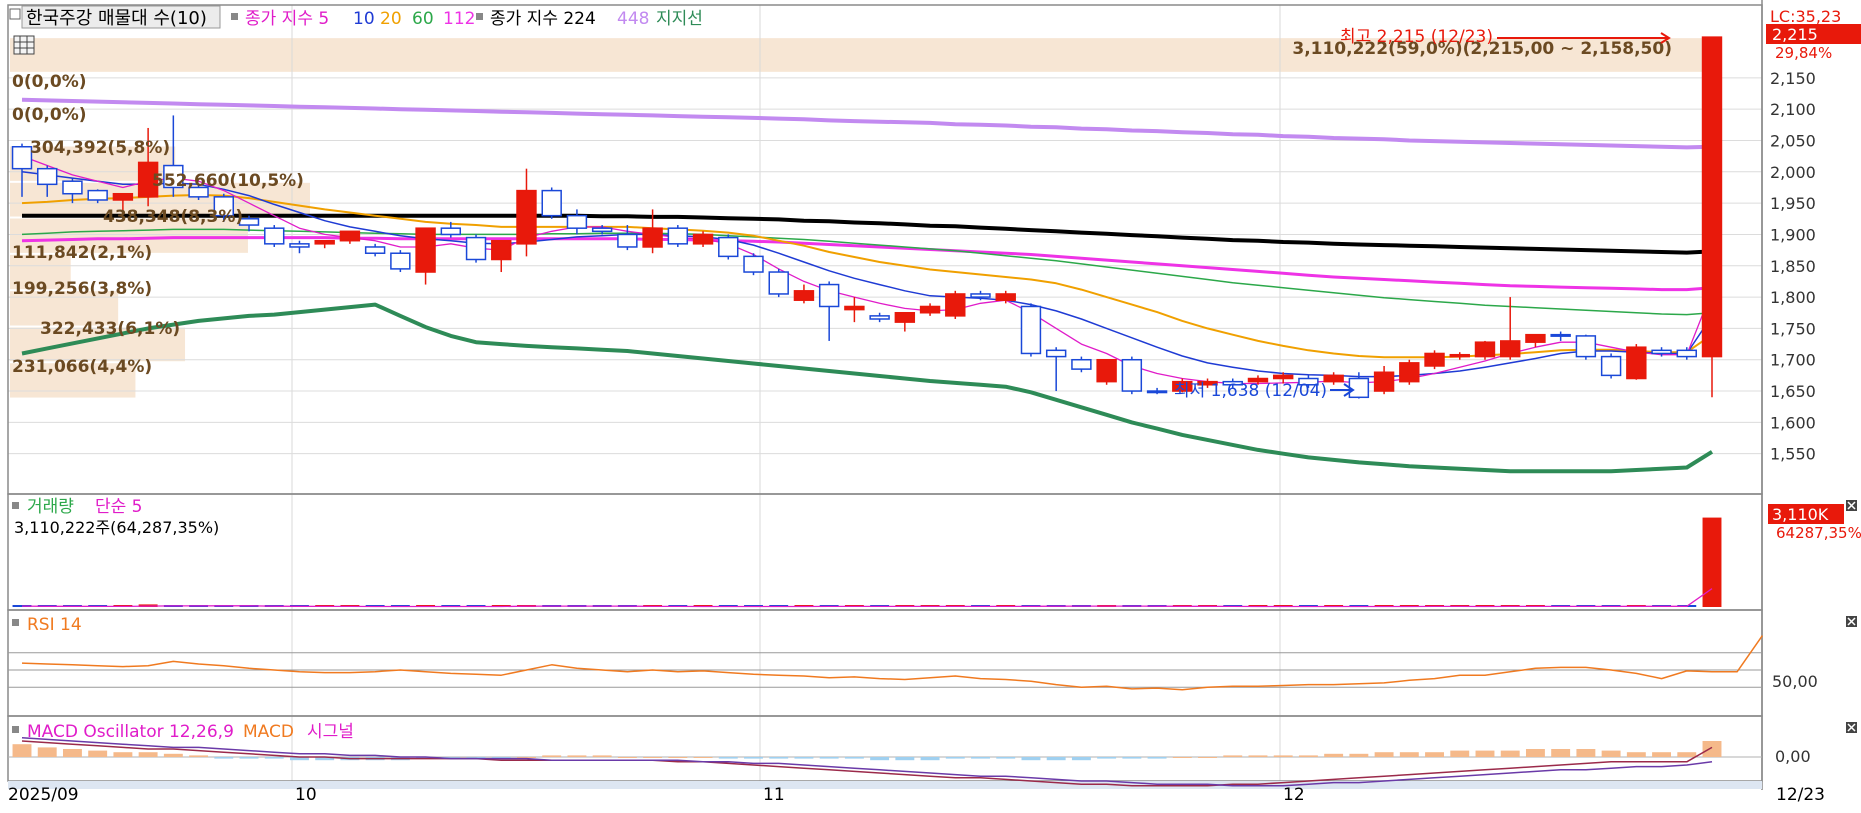 This screenshot has width=1861, height=813. Describe the element at coordinates (43, 795) in the screenshot. I see `x-axis-label: 2025/09` at that location.